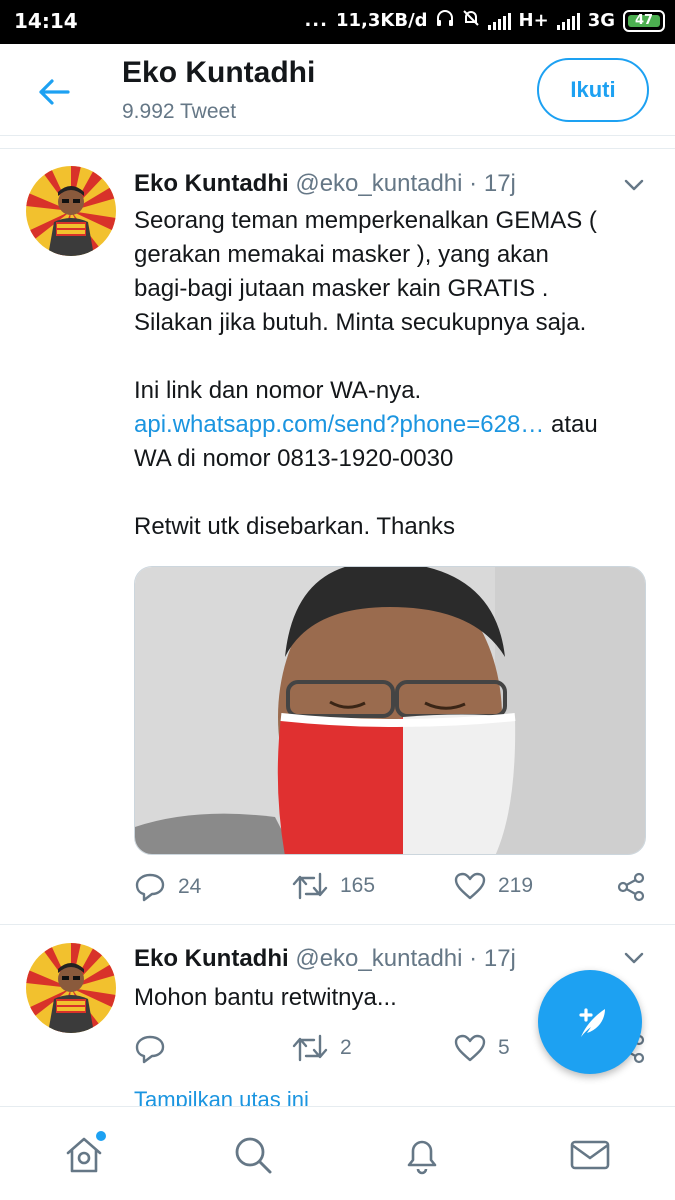 This screenshot has width=675, height=1200. What do you see at coordinates (219, 72) in the screenshot?
I see `profile-name: Eko Kuntadhi` at bounding box center [219, 72].